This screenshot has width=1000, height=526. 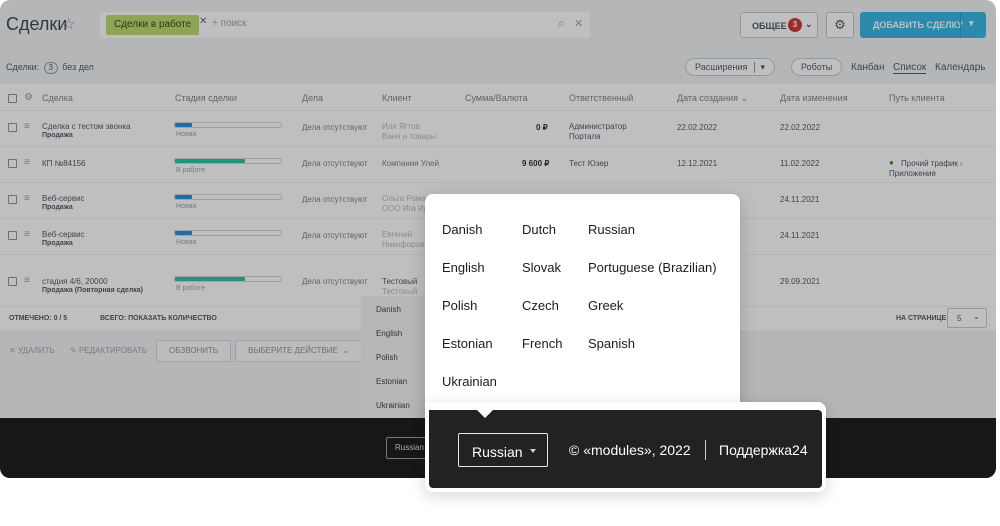 I want to click on language-option-english: English, so click(x=463, y=267).